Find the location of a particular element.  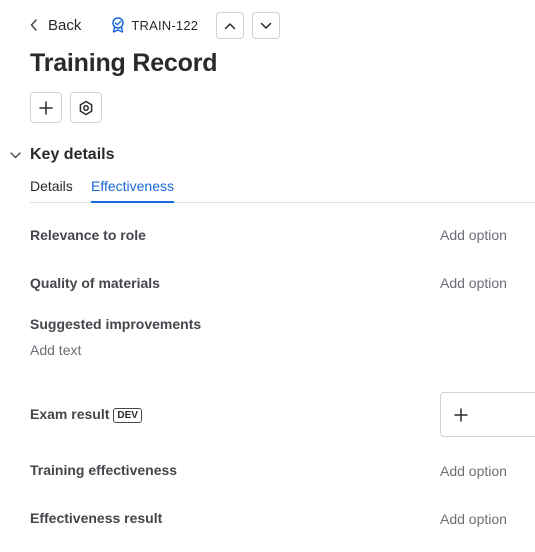

back-button: Back is located at coordinates (55, 25).